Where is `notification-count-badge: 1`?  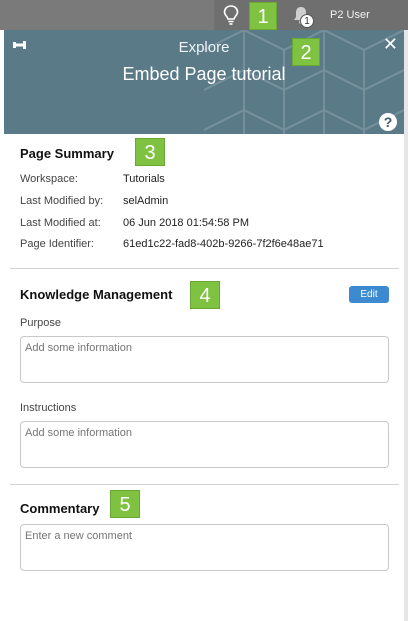
notification-count-badge: 1 is located at coordinates (307, 21).